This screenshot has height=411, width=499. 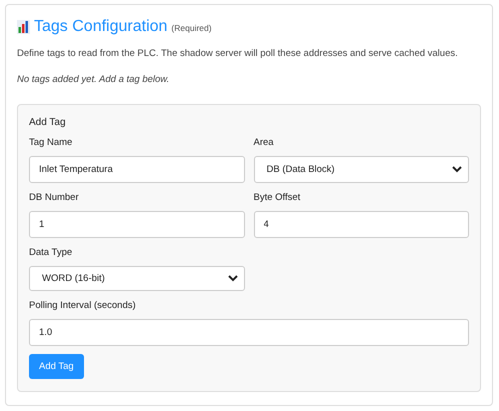 What do you see at coordinates (51, 142) in the screenshot?
I see `field-label: Tag Name` at bounding box center [51, 142].